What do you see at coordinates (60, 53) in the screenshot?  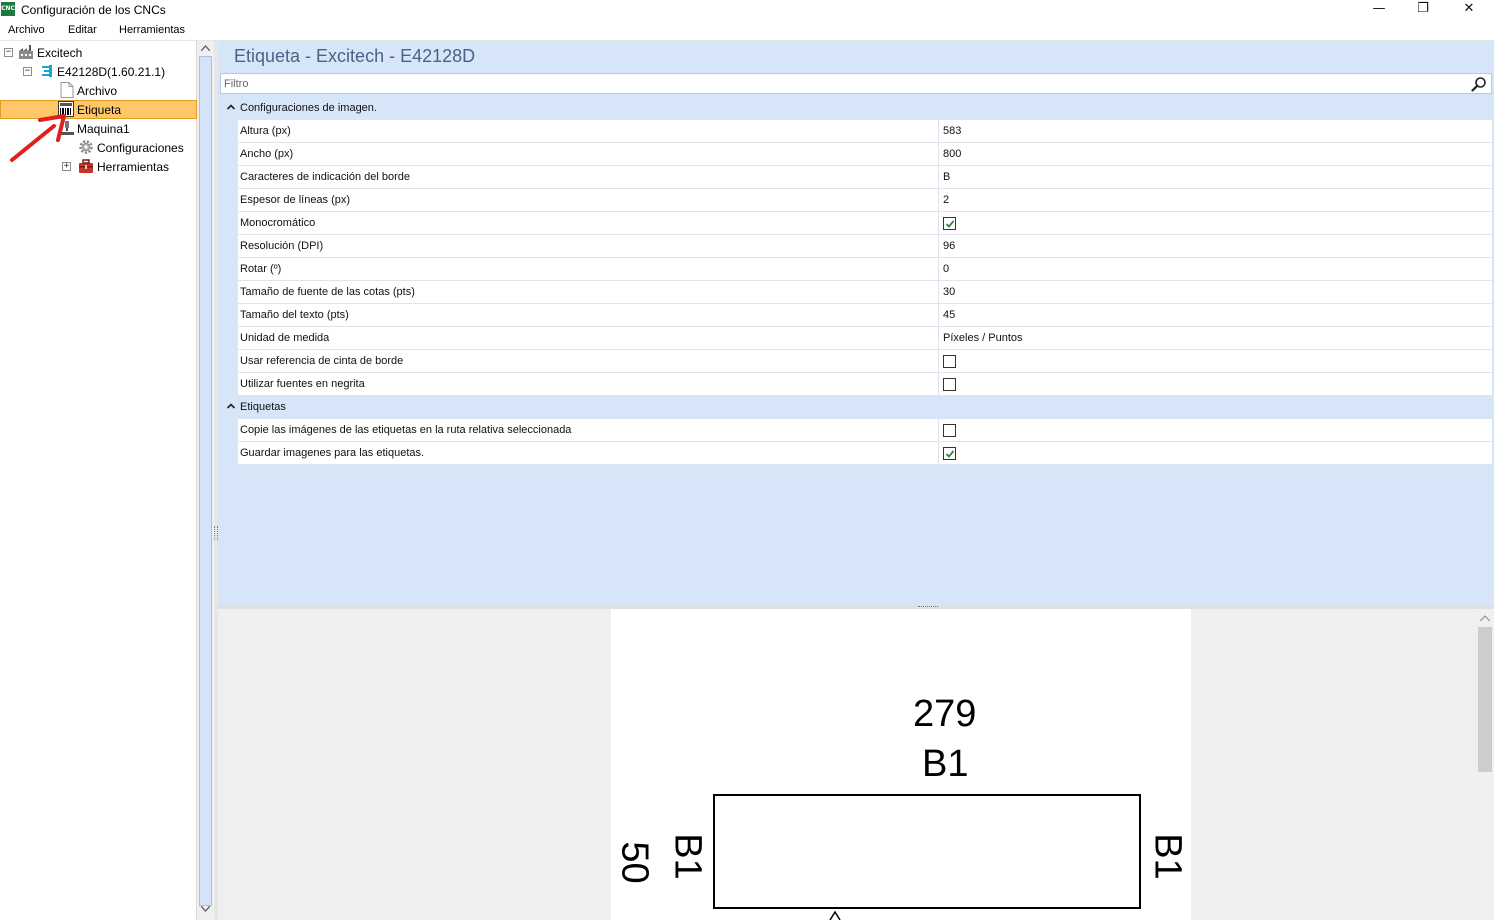 I see `tree-label-excitech: Excitech` at bounding box center [60, 53].